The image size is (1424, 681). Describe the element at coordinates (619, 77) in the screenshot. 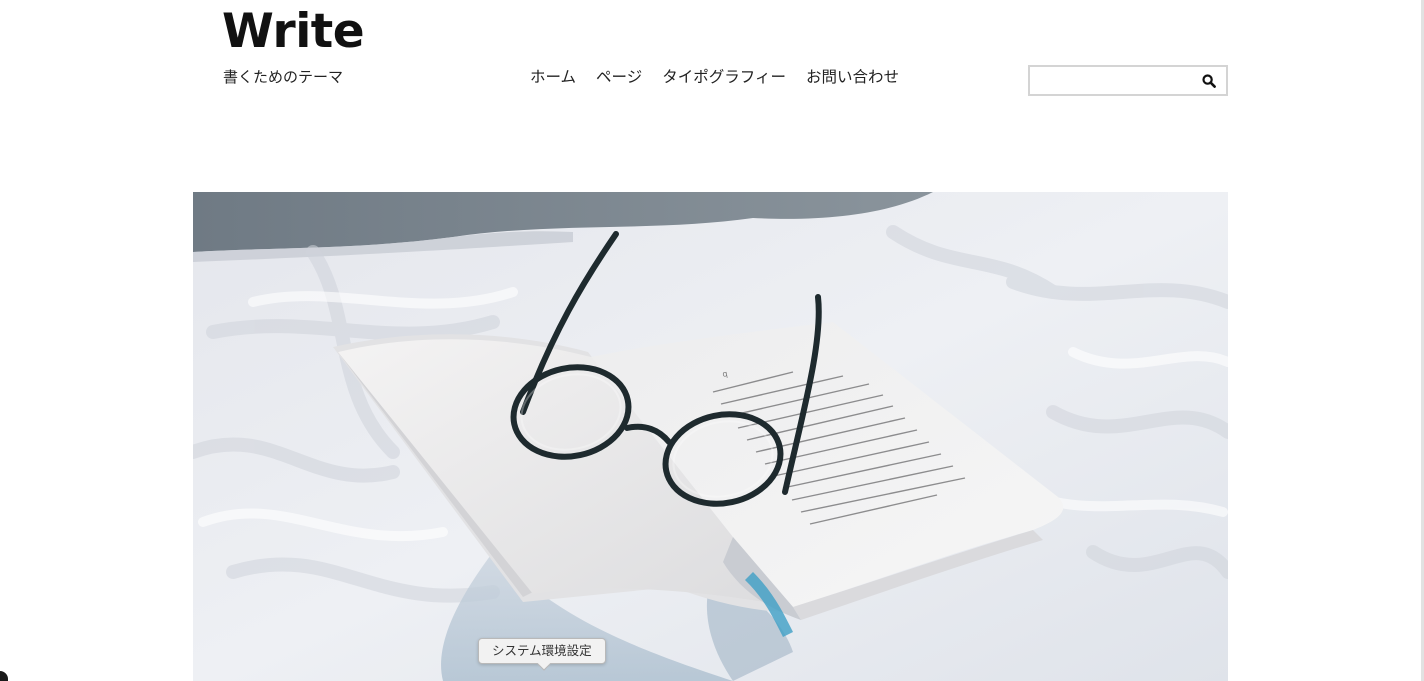

I see `nav-item-page: ページ` at that location.